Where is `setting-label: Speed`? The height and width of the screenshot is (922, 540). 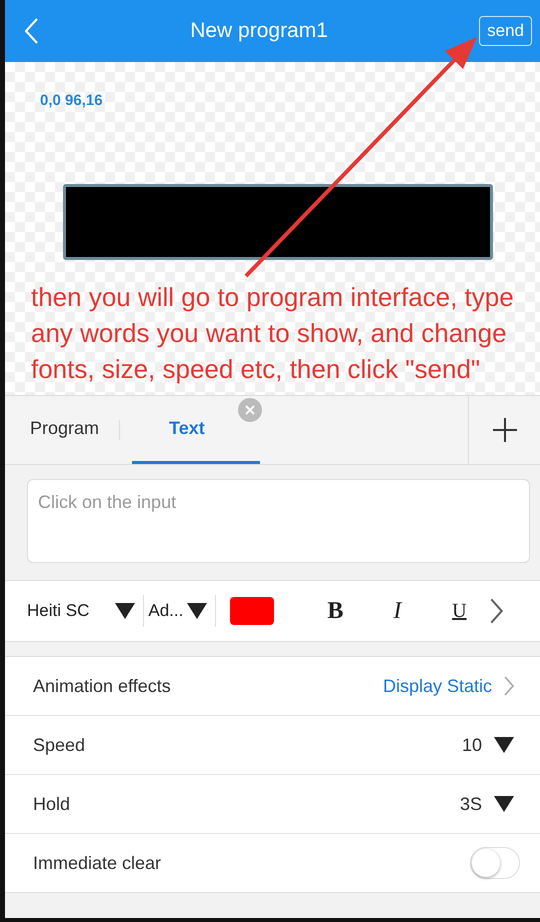
setting-label: Speed is located at coordinates (59, 745).